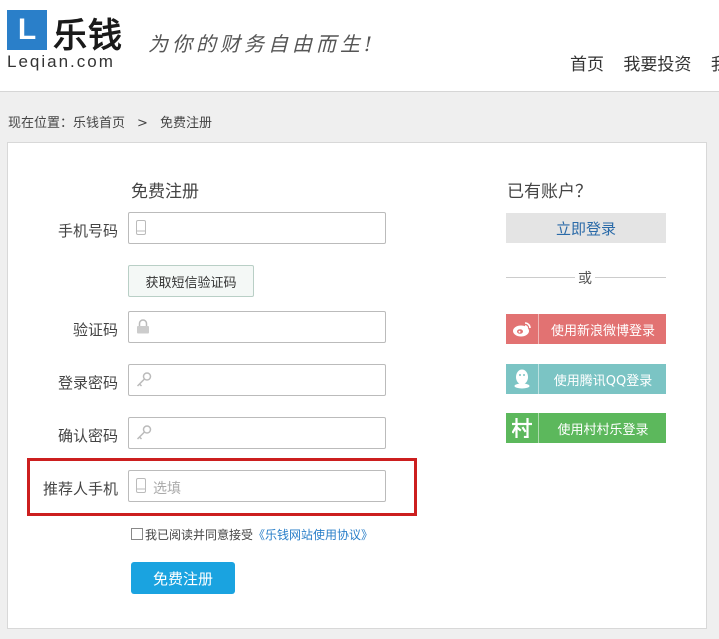 The image size is (719, 639). Describe the element at coordinates (602, 329) in the screenshot. I see `weibo-login-label: 使用新浪微博登录` at that location.